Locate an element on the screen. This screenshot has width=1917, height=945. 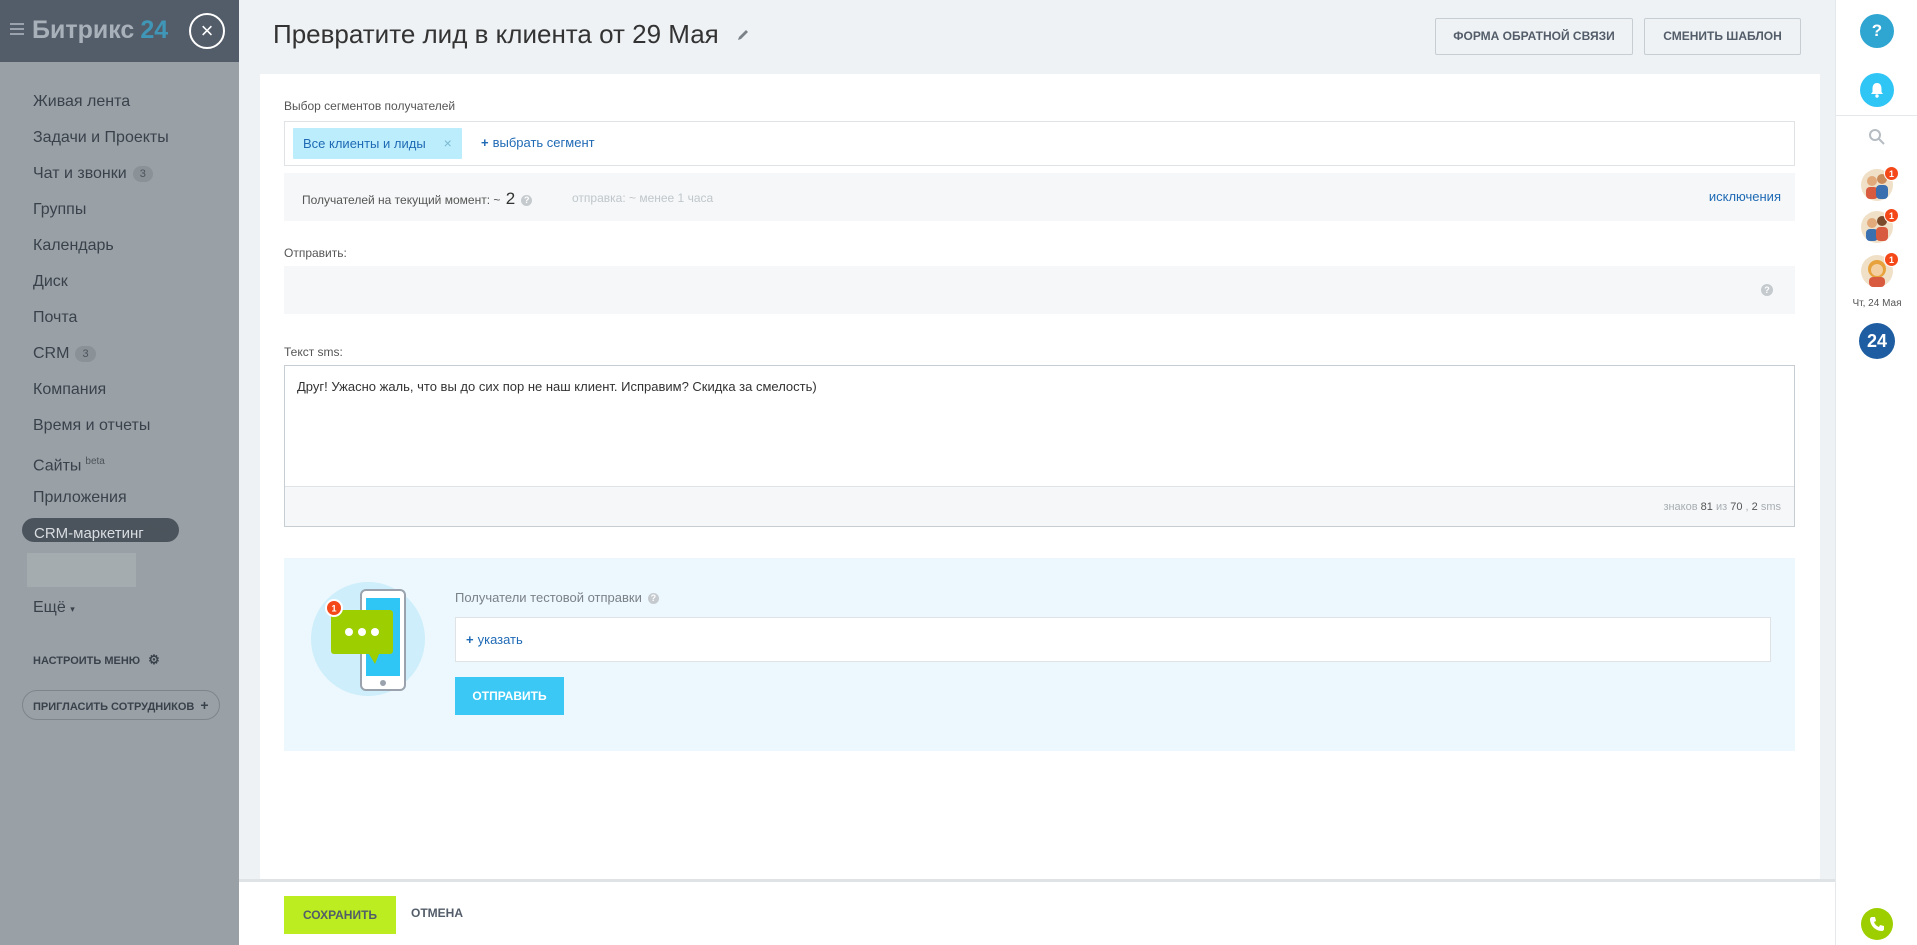
specify-label: указать is located at coordinates (500, 639).